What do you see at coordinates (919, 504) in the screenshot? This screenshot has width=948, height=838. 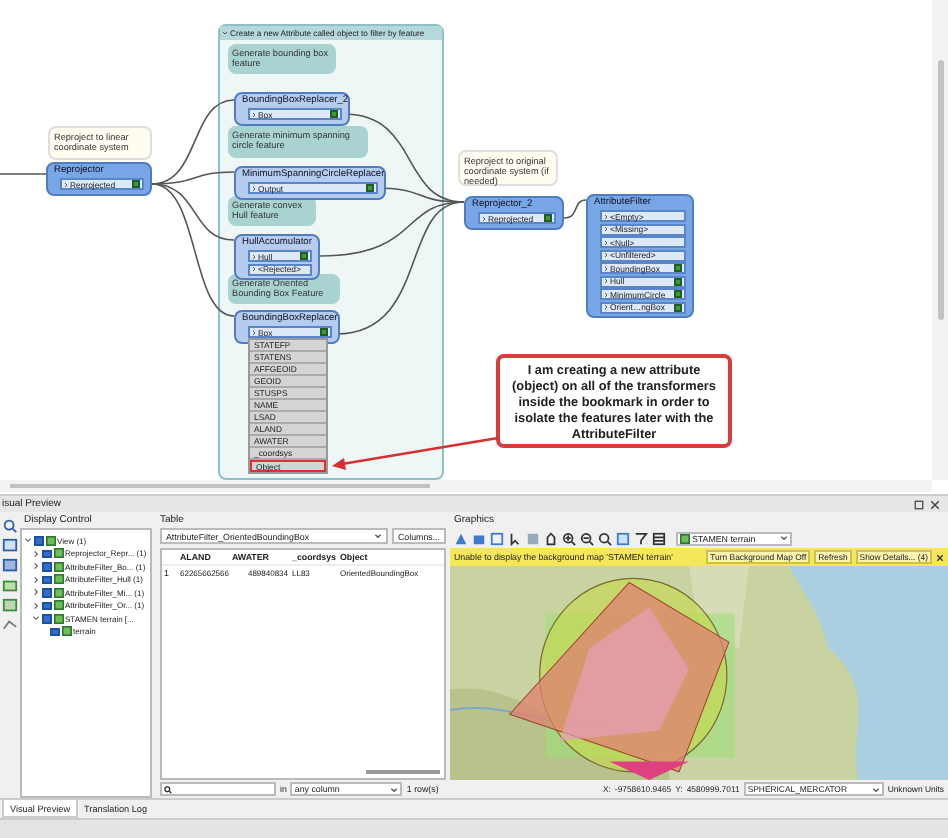 I see `float-icon` at bounding box center [919, 504].